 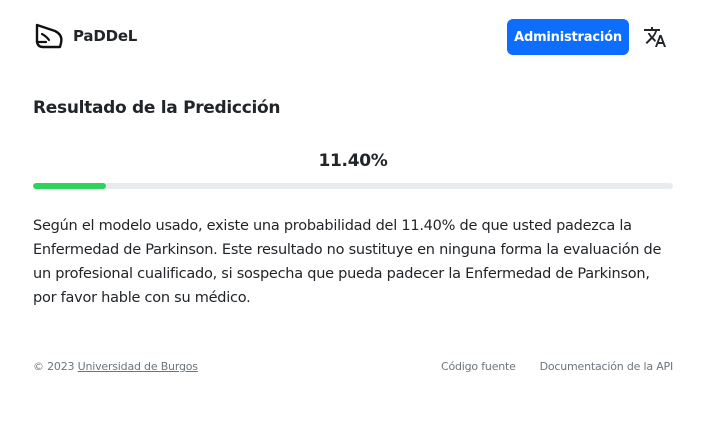 I want to click on translate-icon, so click(x=655, y=37).